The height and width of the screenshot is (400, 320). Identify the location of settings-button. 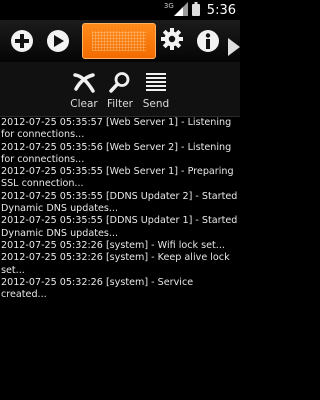
(172, 41).